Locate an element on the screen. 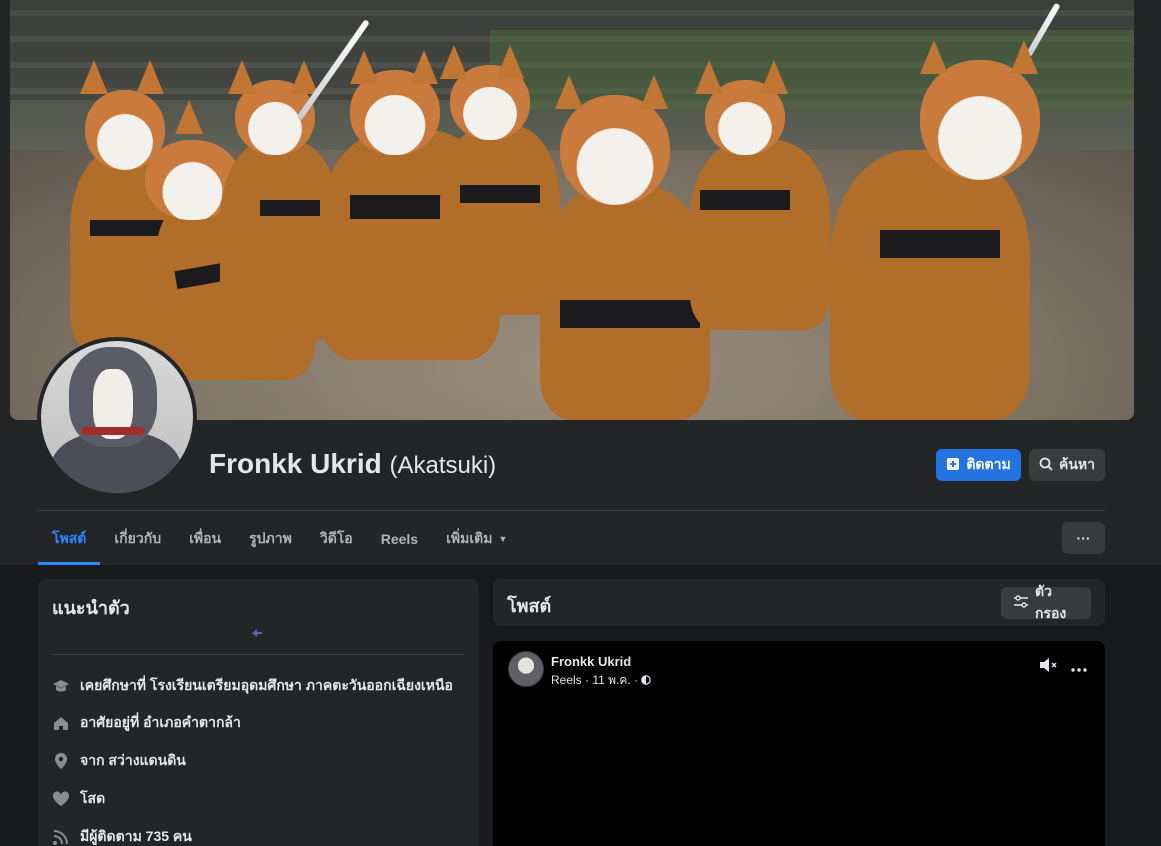 The height and width of the screenshot is (846, 1161). follow-button: ติดตาม is located at coordinates (978, 465).